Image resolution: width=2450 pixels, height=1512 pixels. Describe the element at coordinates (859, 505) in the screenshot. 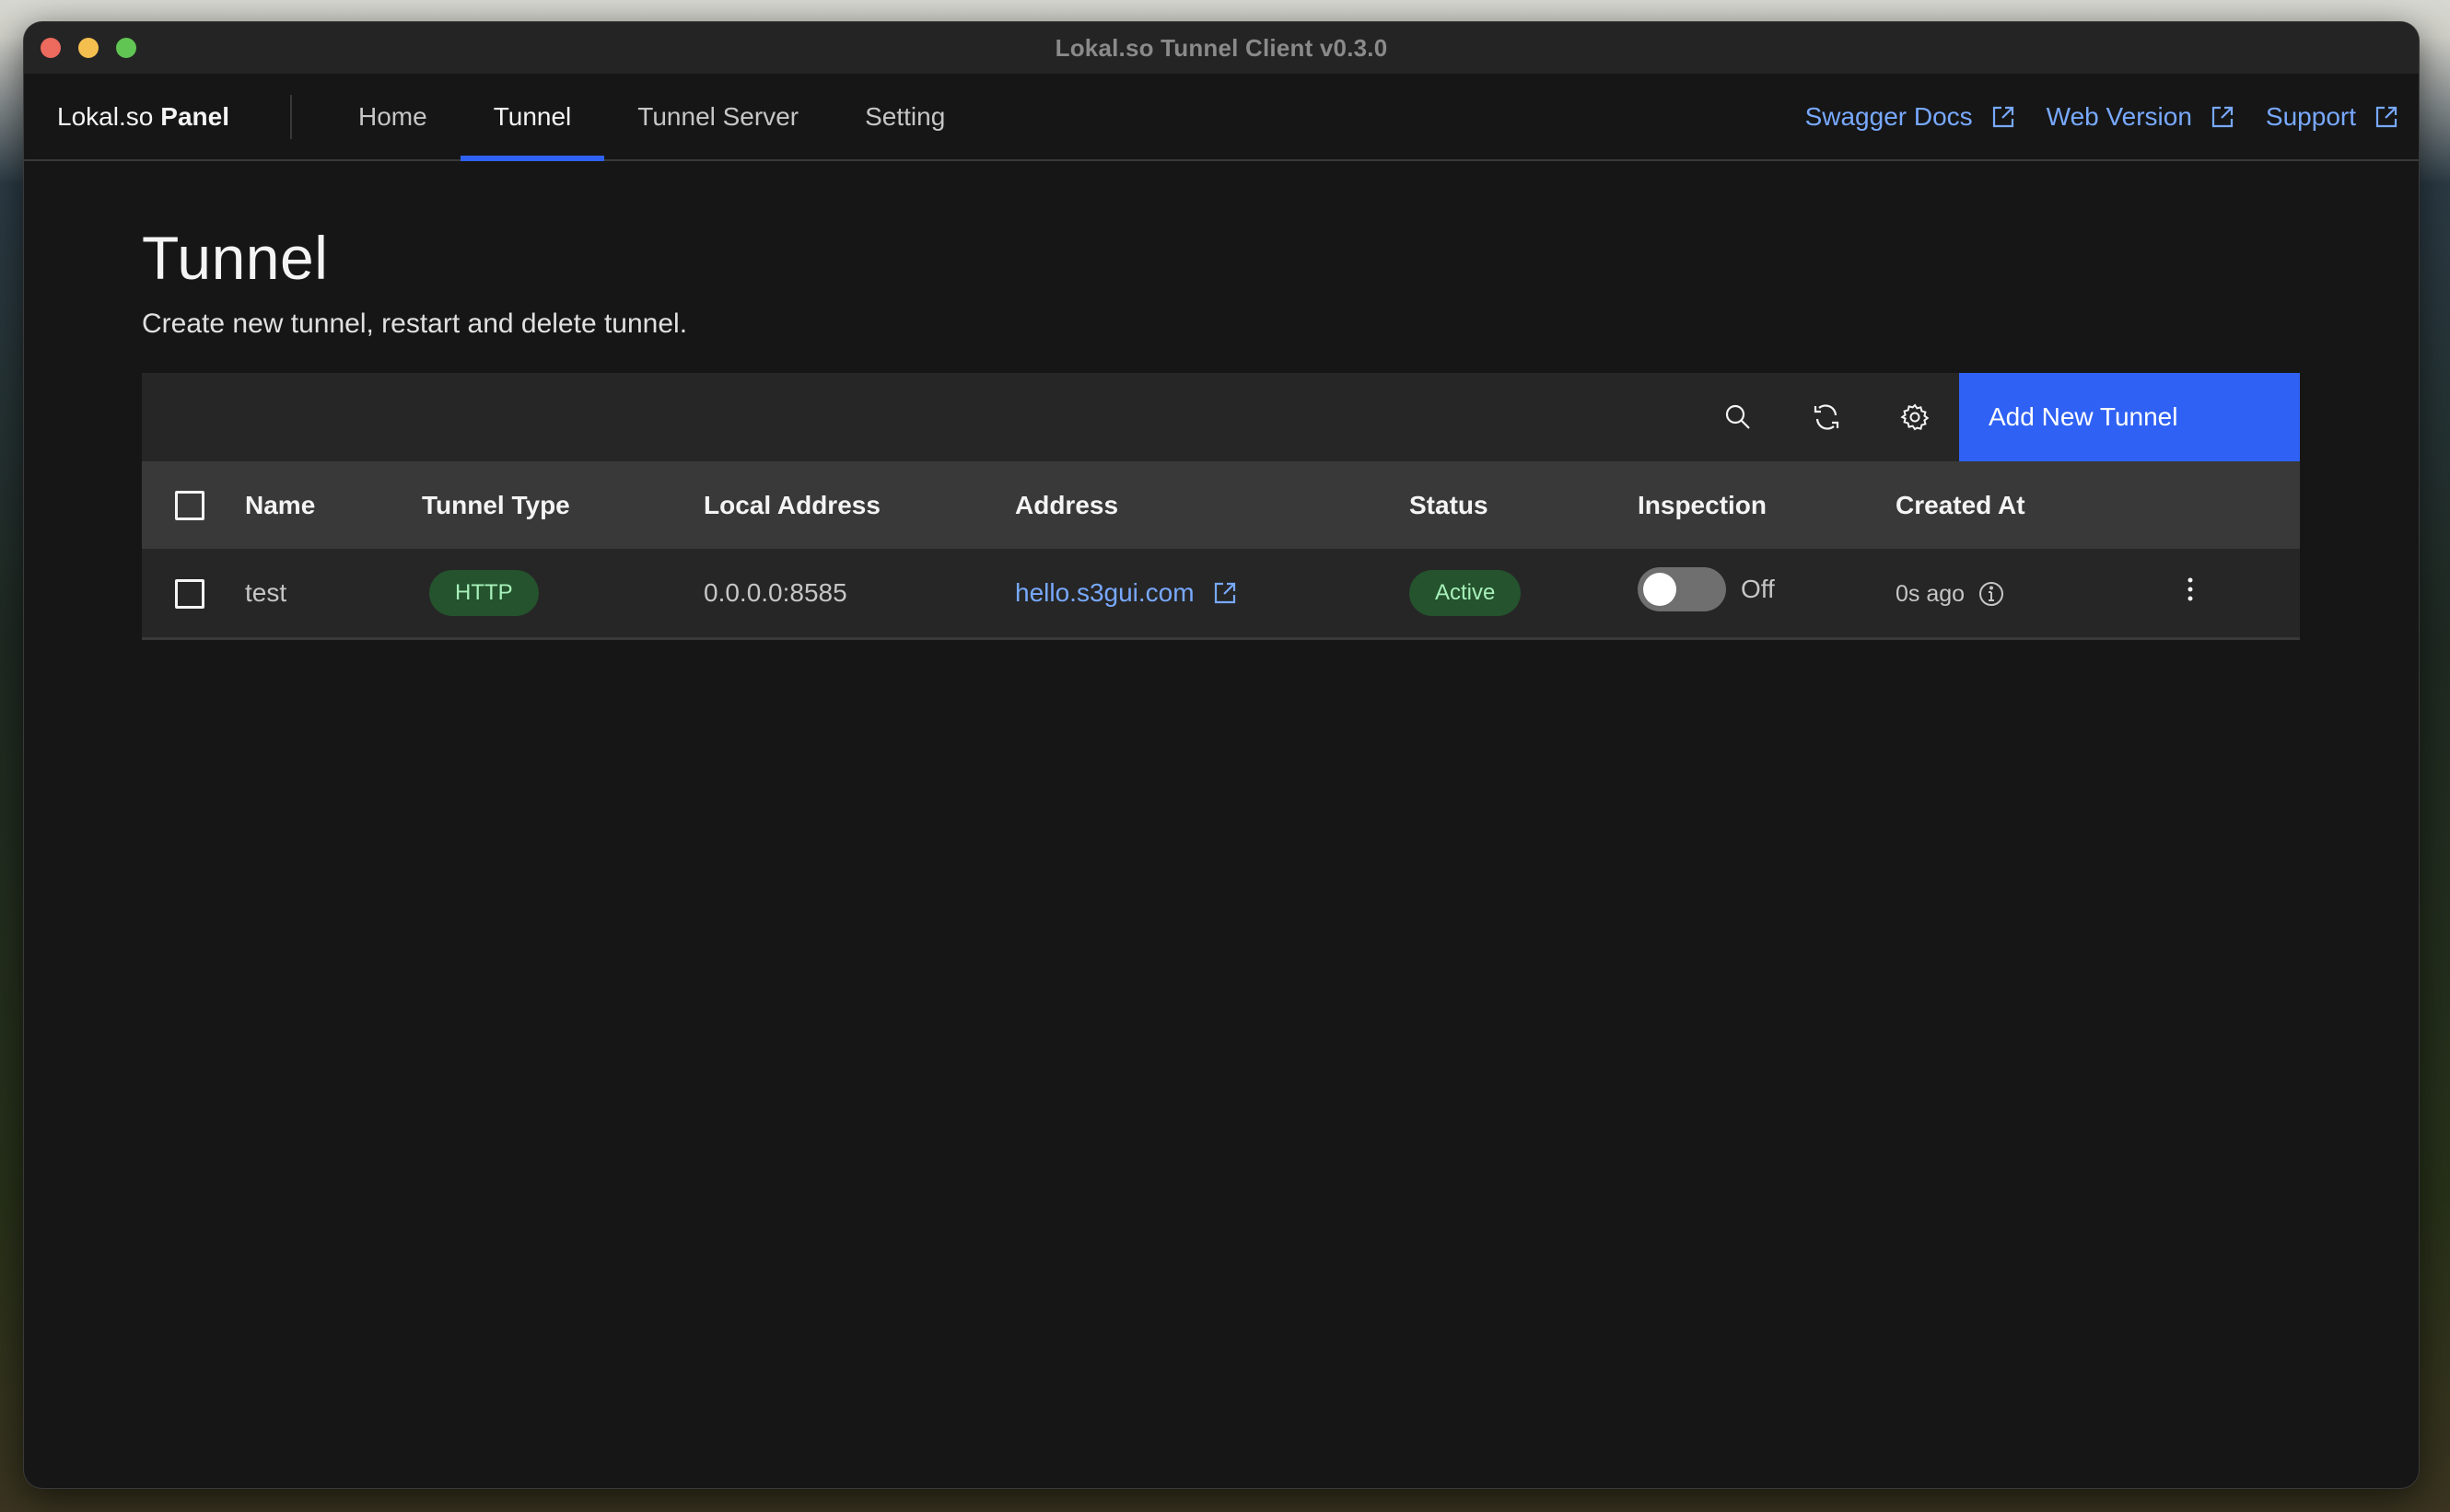

I see `column-header-local-address: Local Address` at that location.